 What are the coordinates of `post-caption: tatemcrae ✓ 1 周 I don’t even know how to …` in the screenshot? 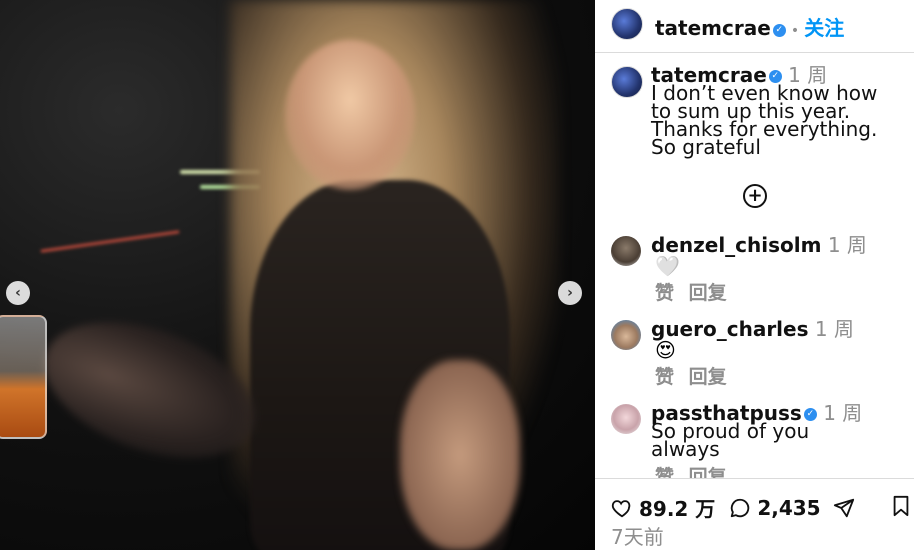 It's located at (762, 119).